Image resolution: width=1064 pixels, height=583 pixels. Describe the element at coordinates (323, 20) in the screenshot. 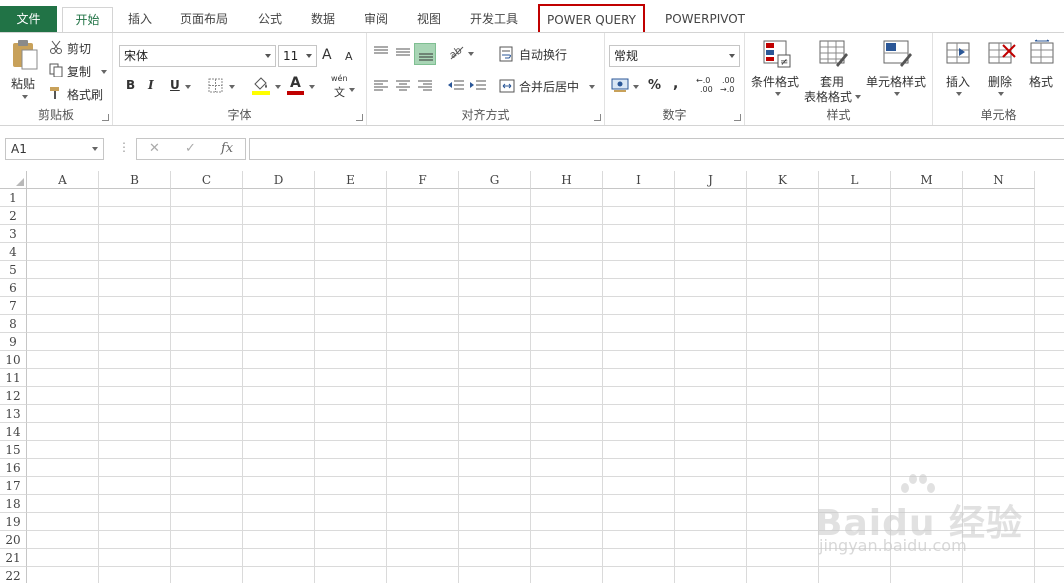

I see `tab-data: 数据` at that location.